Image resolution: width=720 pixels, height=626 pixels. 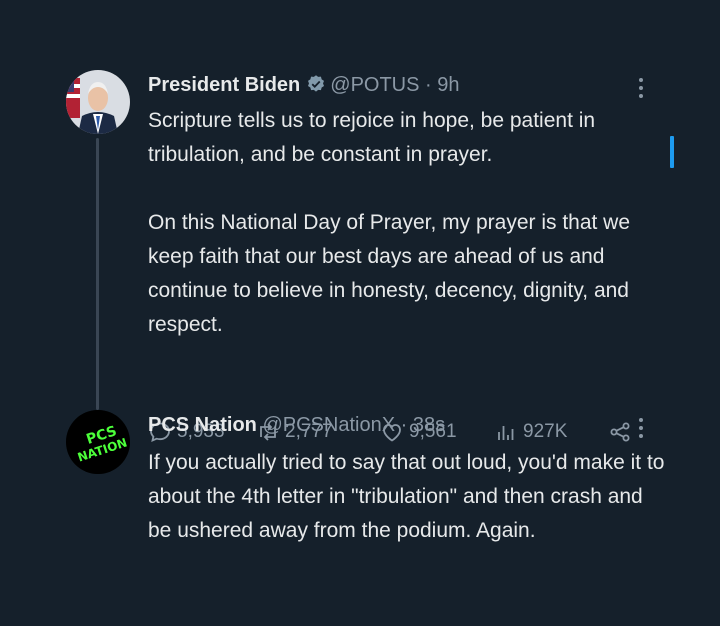 I want to click on views-count: 927K, so click(x=545, y=431).